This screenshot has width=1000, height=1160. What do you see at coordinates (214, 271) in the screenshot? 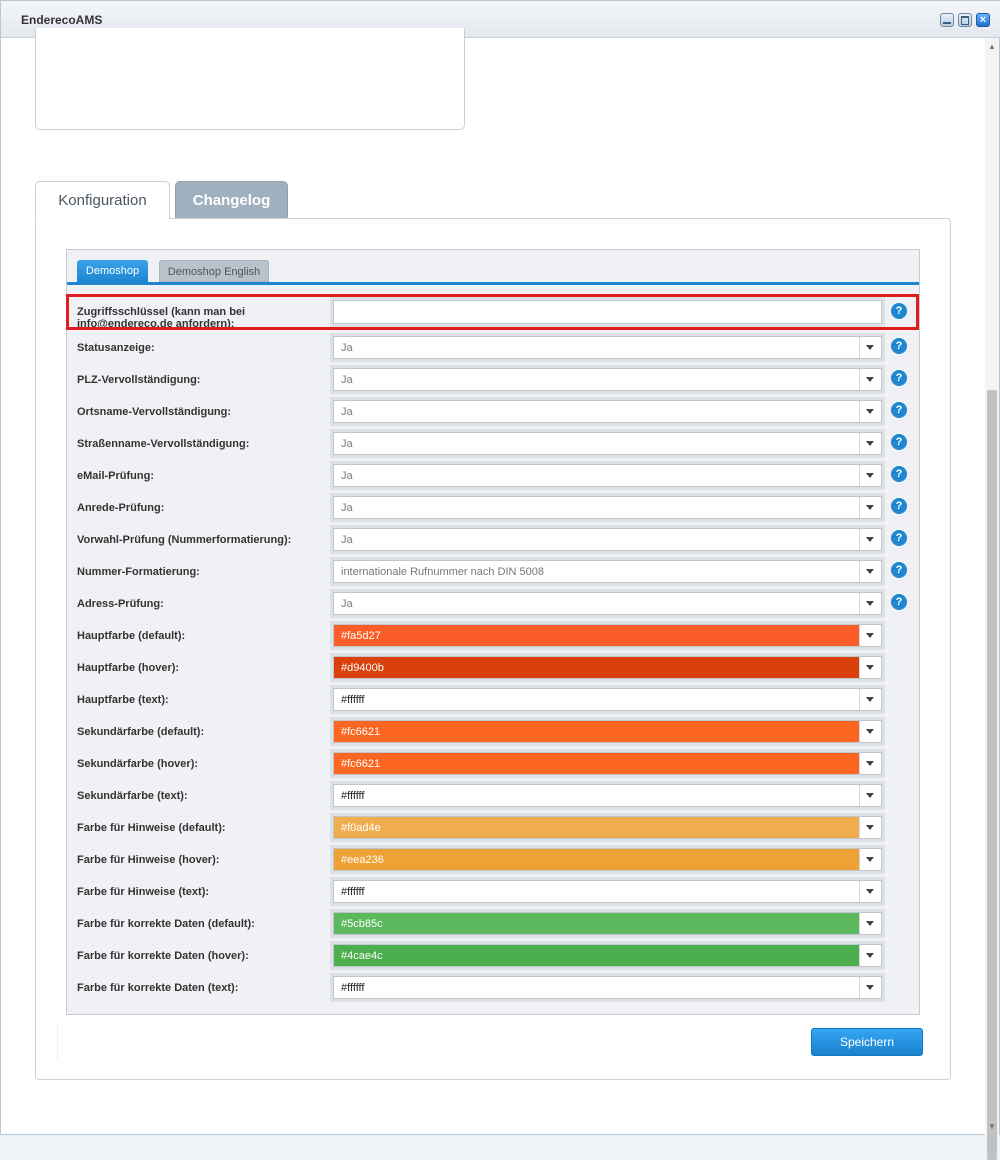
I see `tab-demoshop-english: Demoshop English` at bounding box center [214, 271].